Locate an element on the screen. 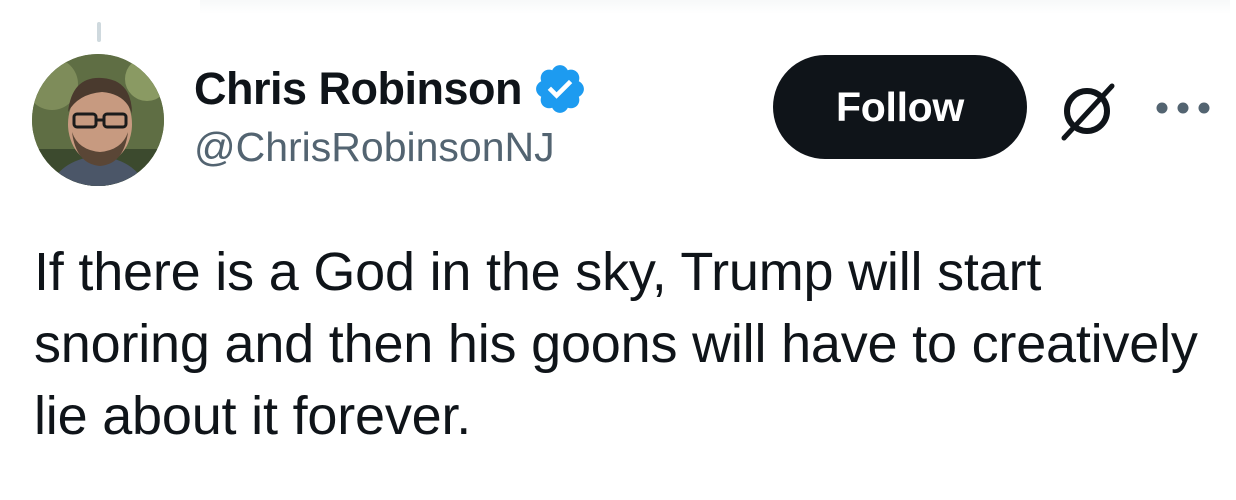  avatar-image is located at coordinates (98, 120).